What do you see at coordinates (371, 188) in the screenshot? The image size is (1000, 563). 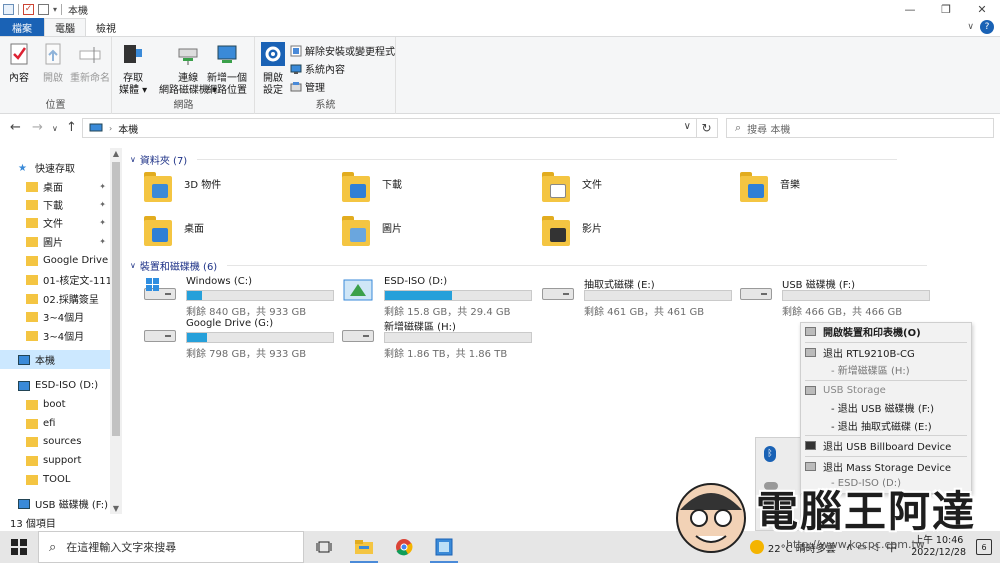 I see `folder-item: 下載` at bounding box center [371, 188].